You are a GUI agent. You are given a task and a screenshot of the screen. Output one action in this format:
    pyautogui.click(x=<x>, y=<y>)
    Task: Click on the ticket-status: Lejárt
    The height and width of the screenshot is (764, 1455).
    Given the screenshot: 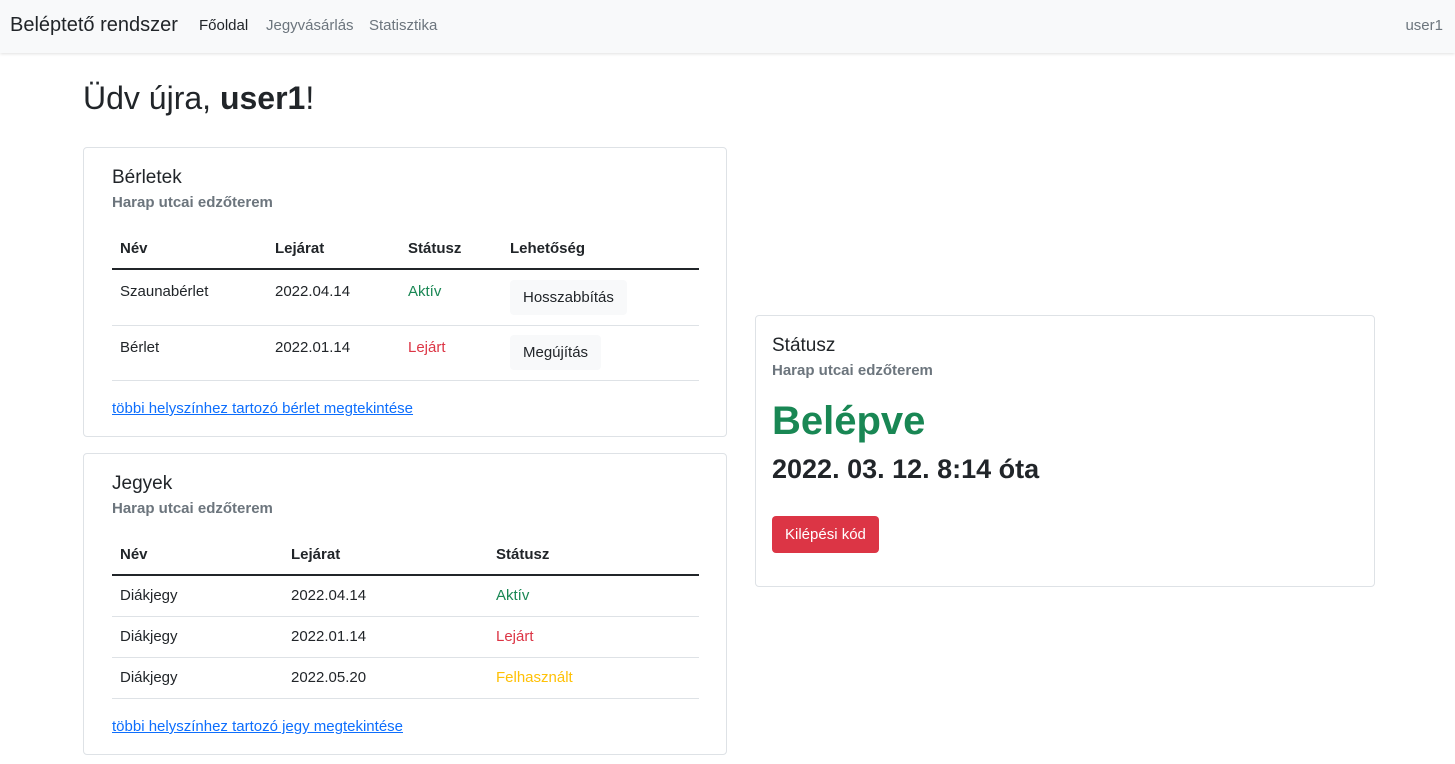 What is the action you would take?
    pyautogui.click(x=593, y=637)
    